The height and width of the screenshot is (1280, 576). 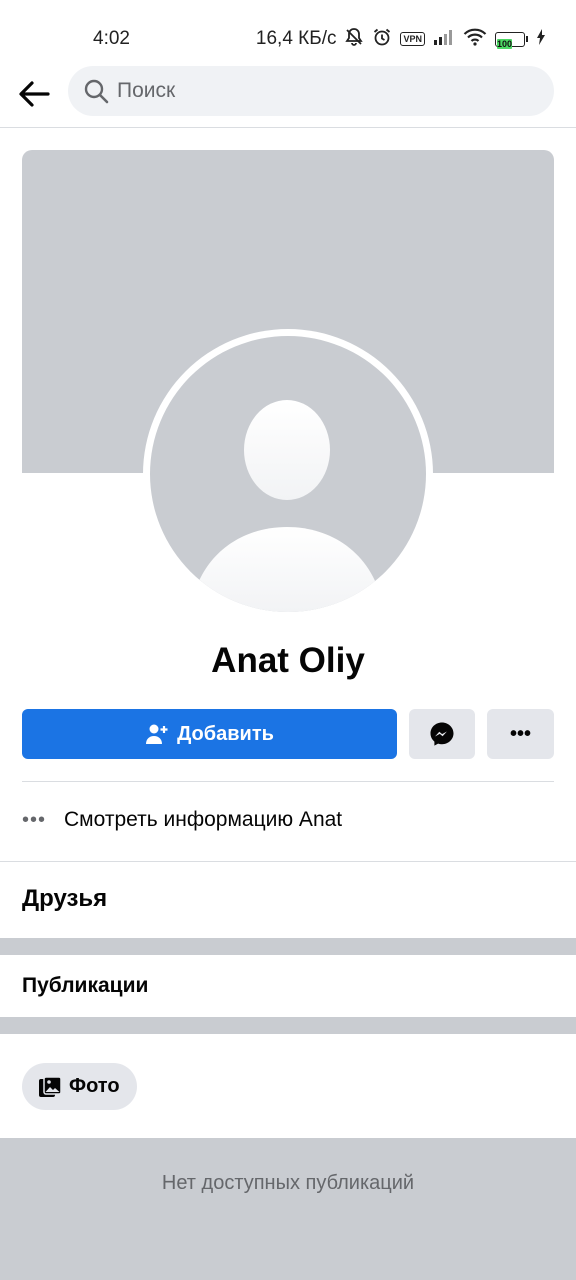 I want to click on see-info-label: Смотреть информацию Anat, so click(x=203, y=819).